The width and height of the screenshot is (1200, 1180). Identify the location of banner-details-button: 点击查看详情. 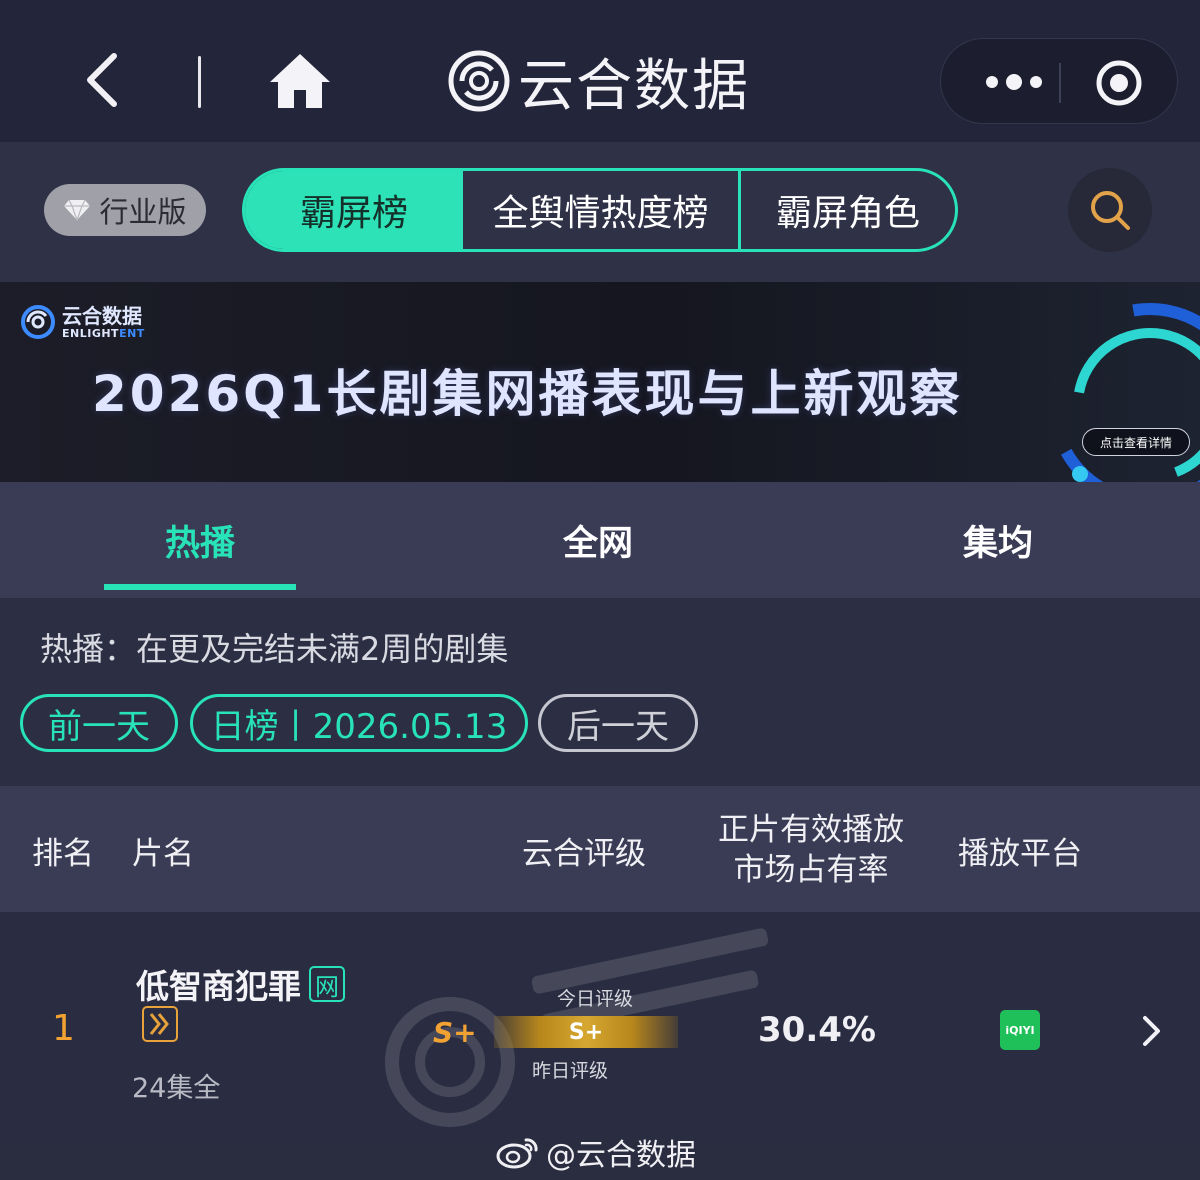
(1136, 442).